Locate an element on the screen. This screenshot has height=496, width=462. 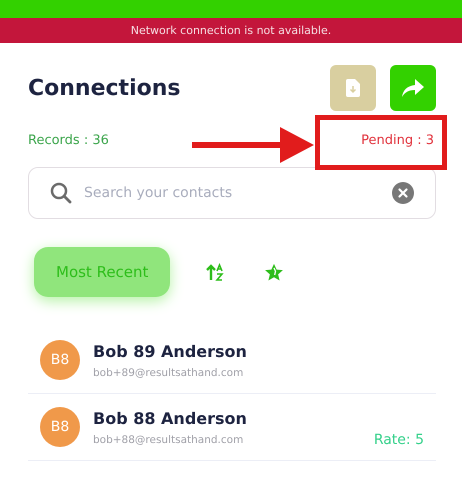
contact-name: Bob 88 Anderson is located at coordinates (170, 418).